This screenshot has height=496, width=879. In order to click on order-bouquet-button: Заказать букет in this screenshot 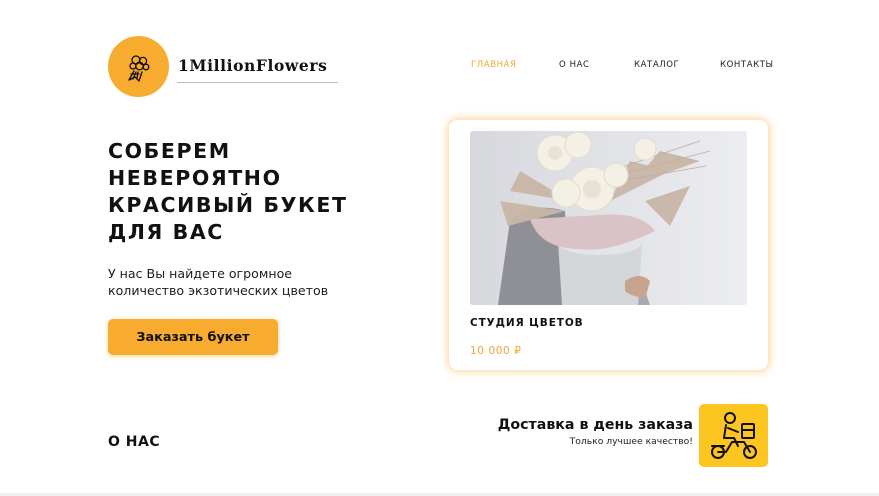, I will do `click(193, 337)`.